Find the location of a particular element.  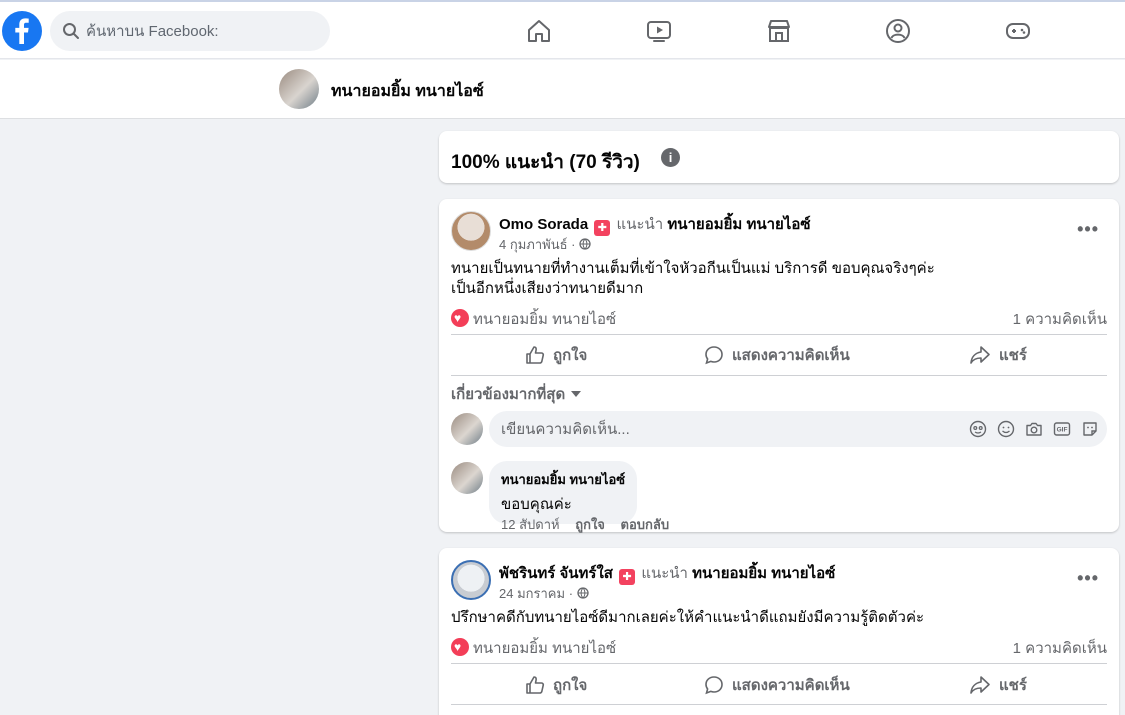

svg-text: GIF is located at coordinates (1062, 430).